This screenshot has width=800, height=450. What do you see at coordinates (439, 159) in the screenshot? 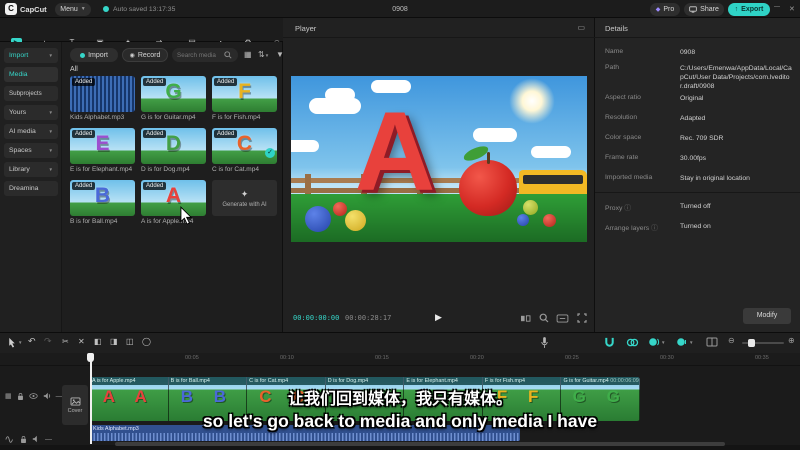
I see `preview-canvas: A` at bounding box center [439, 159].